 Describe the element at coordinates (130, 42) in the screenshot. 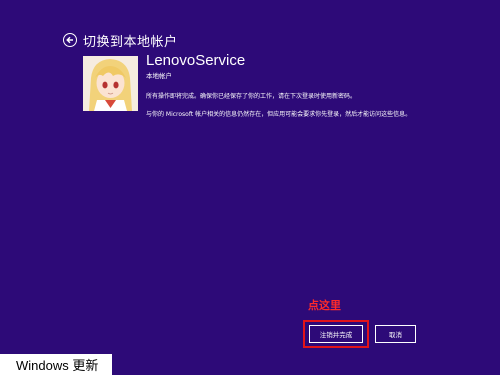

I see `page-title: 切换到本地帐户` at that location.